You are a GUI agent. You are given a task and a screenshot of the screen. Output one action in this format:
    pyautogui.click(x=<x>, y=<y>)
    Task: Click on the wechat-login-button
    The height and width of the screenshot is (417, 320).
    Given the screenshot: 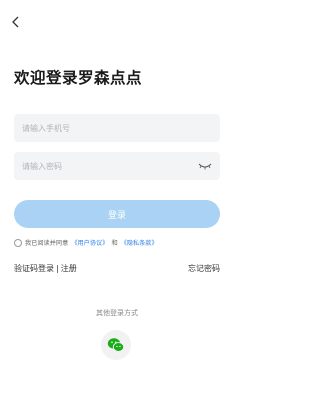 What is the action you would take?
    pyautogui.click(x=116, y=345)
    